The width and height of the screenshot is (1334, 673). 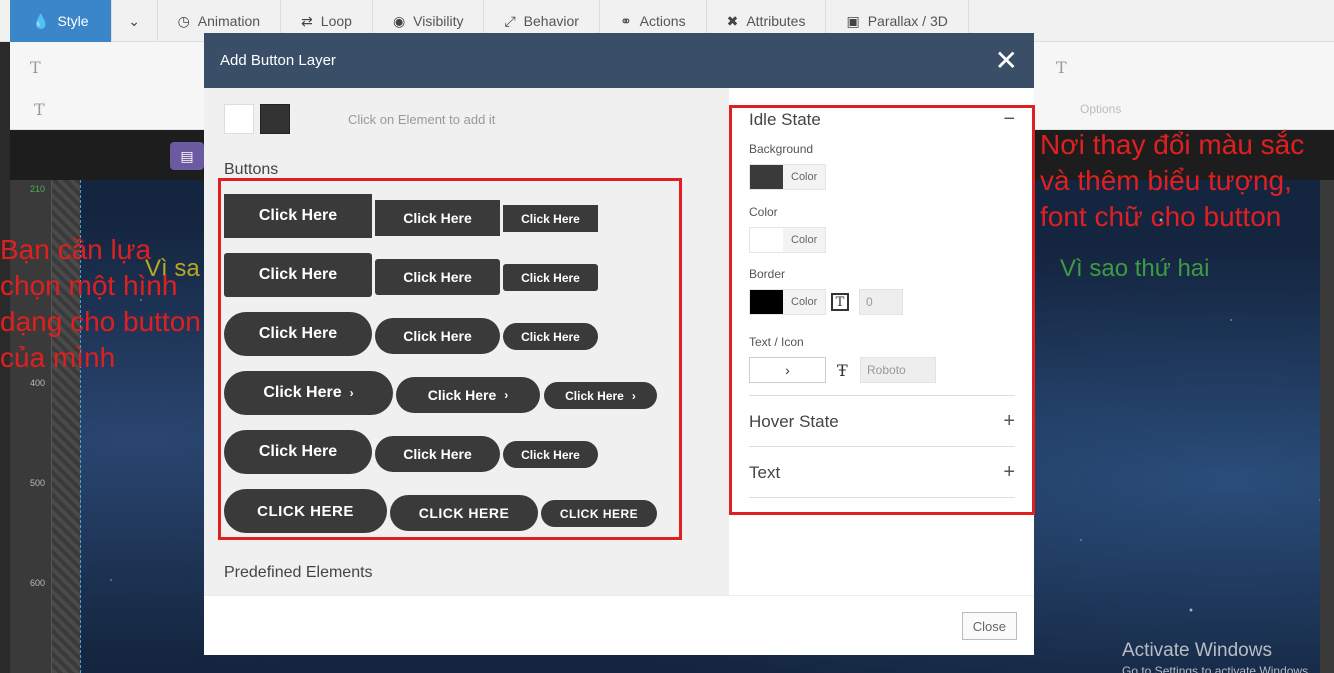 What do you see at coordinates (468, 395) in the screenshot?
I see `button-pill-icon-medium: Click Here ›` at bounding box center [468, 395].